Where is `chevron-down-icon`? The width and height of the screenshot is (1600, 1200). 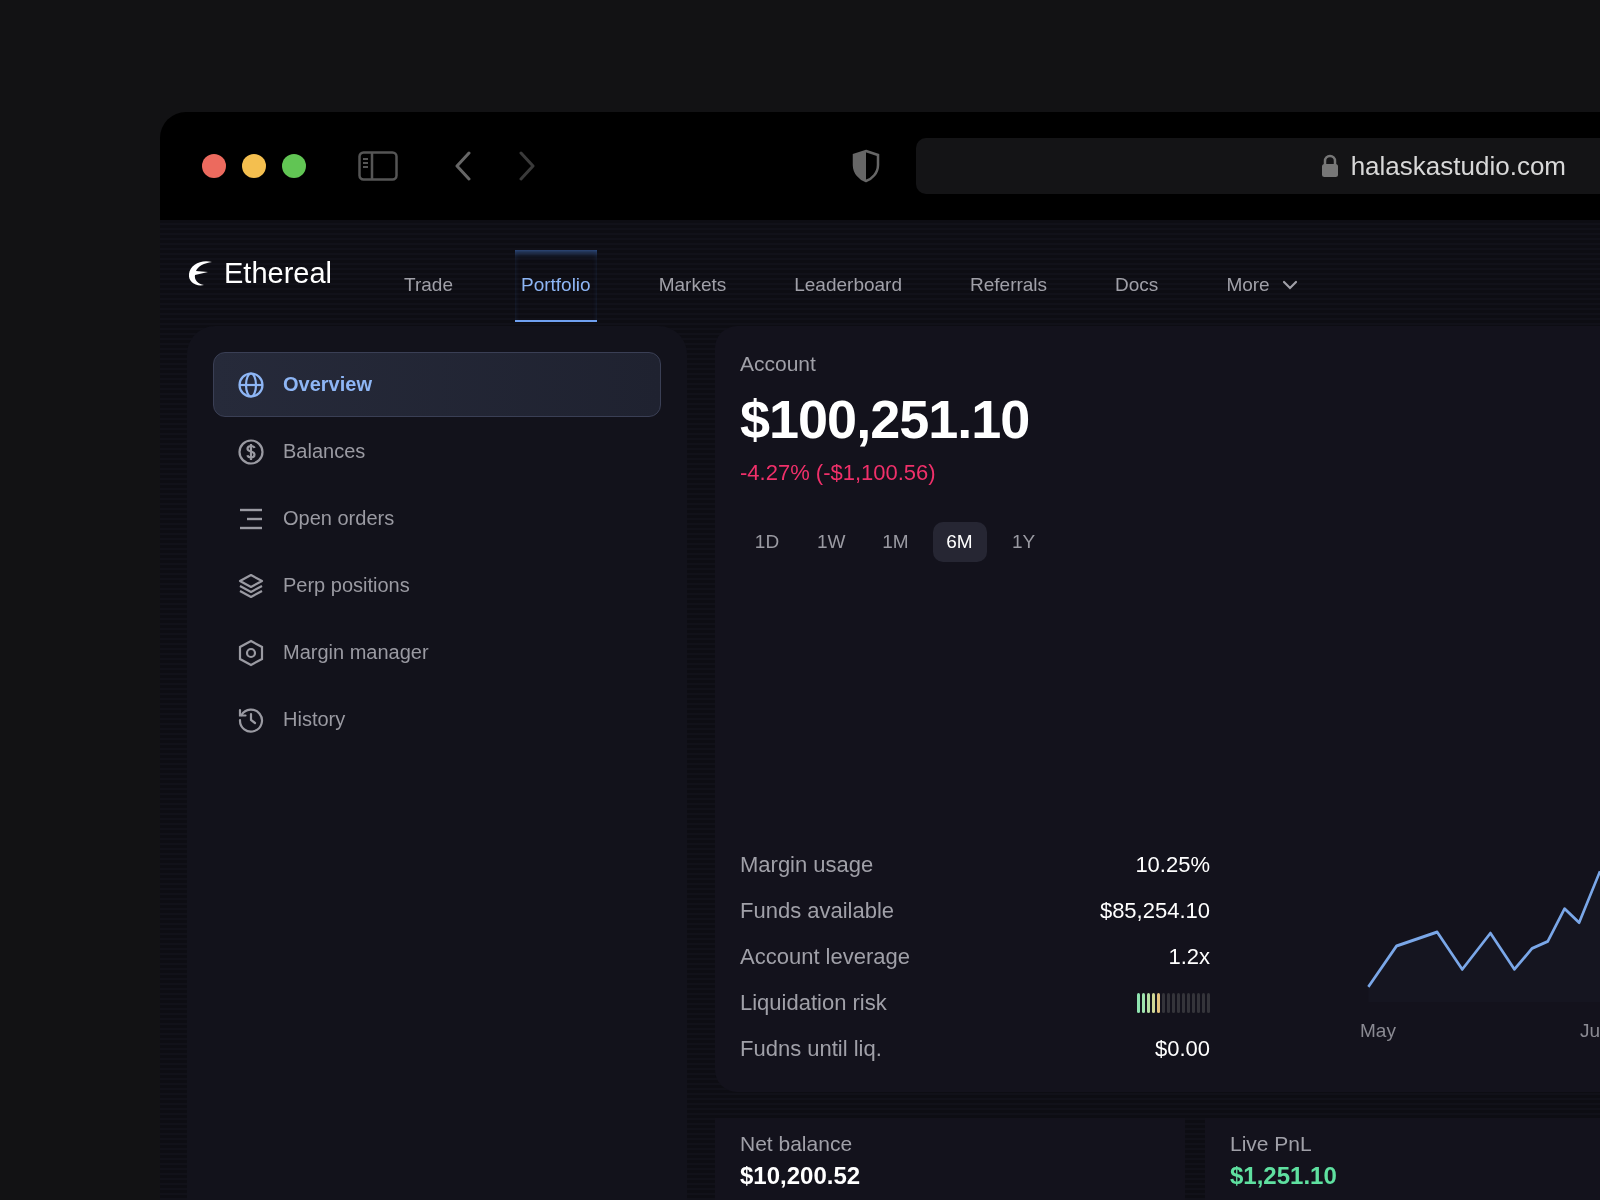
chevron-down-icon is located at coordinates (1289, 285).